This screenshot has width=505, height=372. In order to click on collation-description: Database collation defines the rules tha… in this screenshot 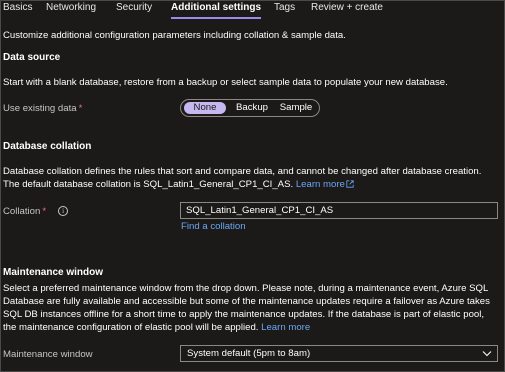, I will do `click(251, 178)`.